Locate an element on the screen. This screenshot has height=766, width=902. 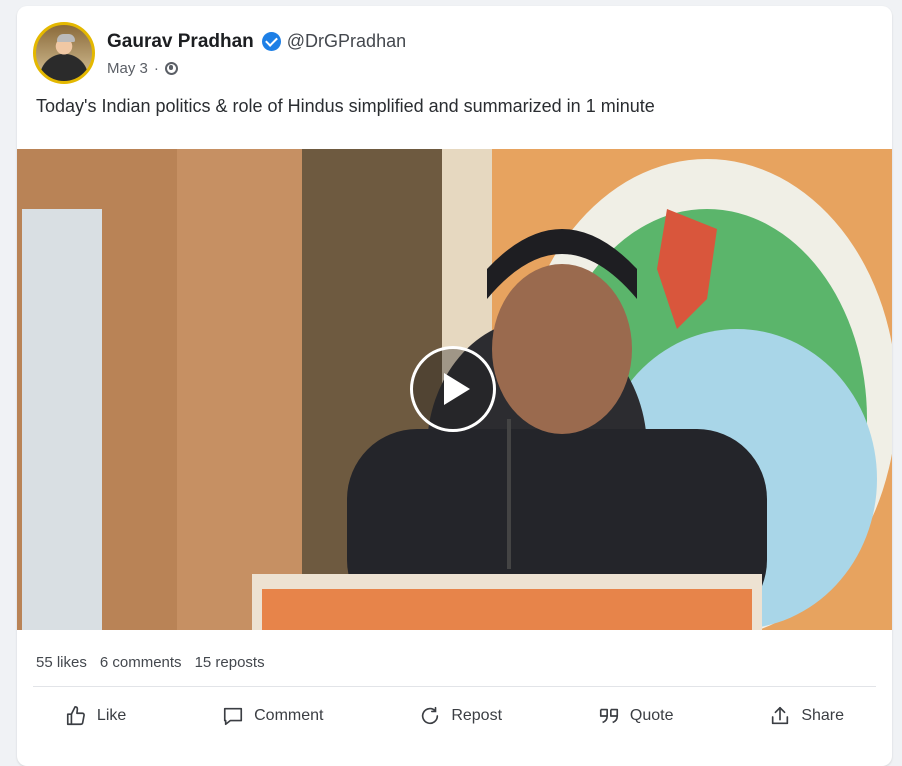
repost-button: Repost is located at coordinates (460, 716).